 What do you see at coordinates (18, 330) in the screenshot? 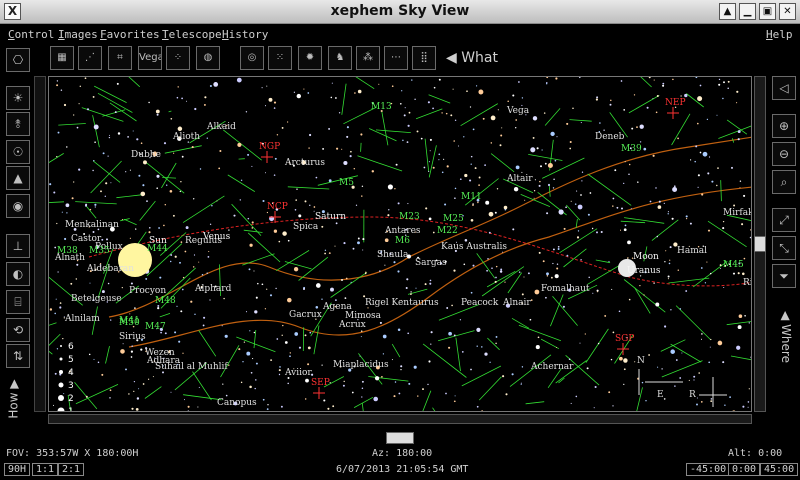
I see `rotate-icon: ⟲` at bounding box center [18, 330].